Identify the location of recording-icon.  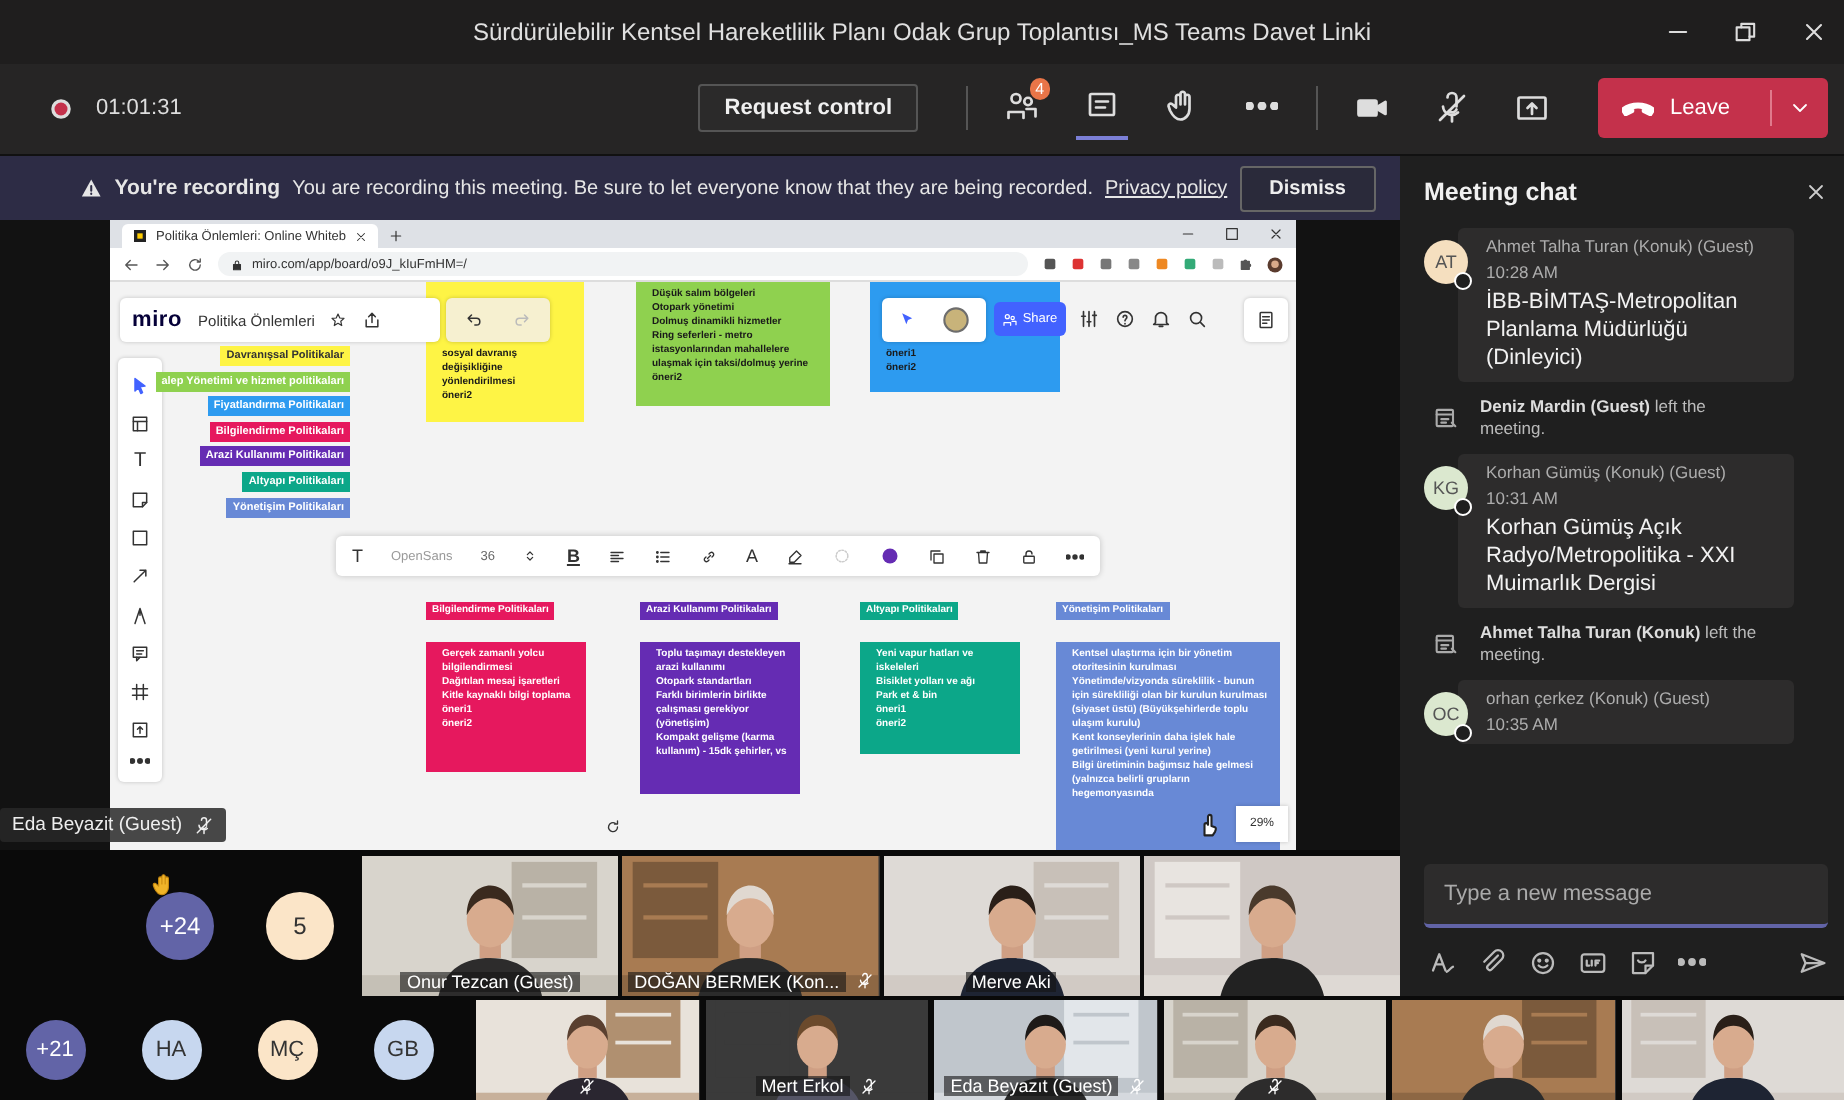
(61, 108).